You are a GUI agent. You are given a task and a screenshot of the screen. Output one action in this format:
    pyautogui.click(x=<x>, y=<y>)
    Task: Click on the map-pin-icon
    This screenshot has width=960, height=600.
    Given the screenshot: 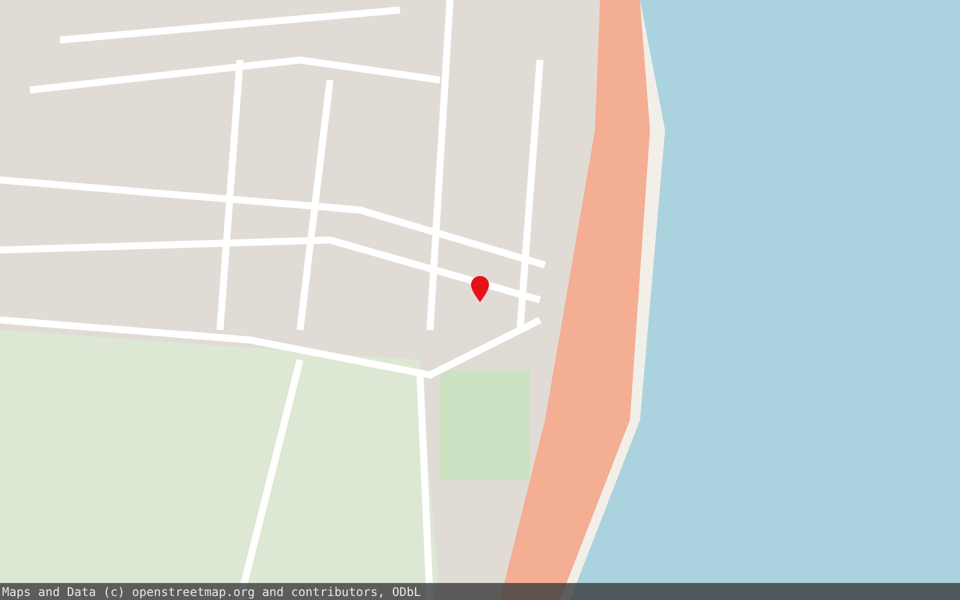 What is the action you would take?
    pyautogui.click(x=480, y=289)
    